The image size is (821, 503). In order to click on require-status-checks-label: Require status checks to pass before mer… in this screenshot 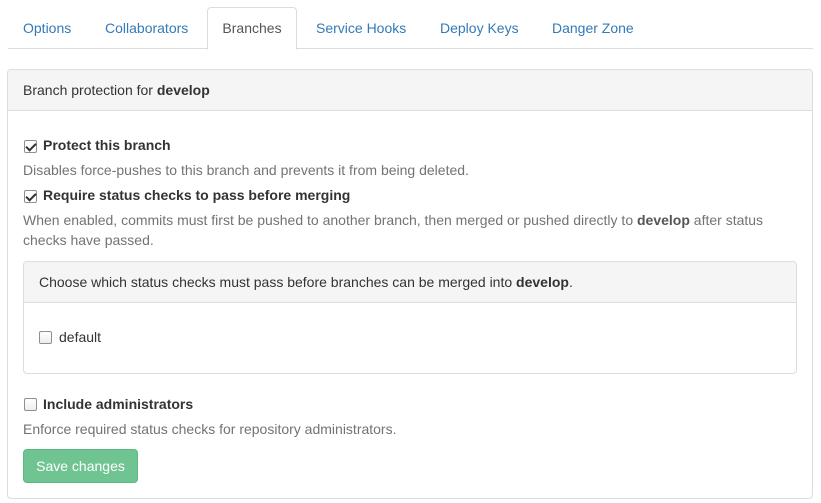, I will do `click(196, 195)`.